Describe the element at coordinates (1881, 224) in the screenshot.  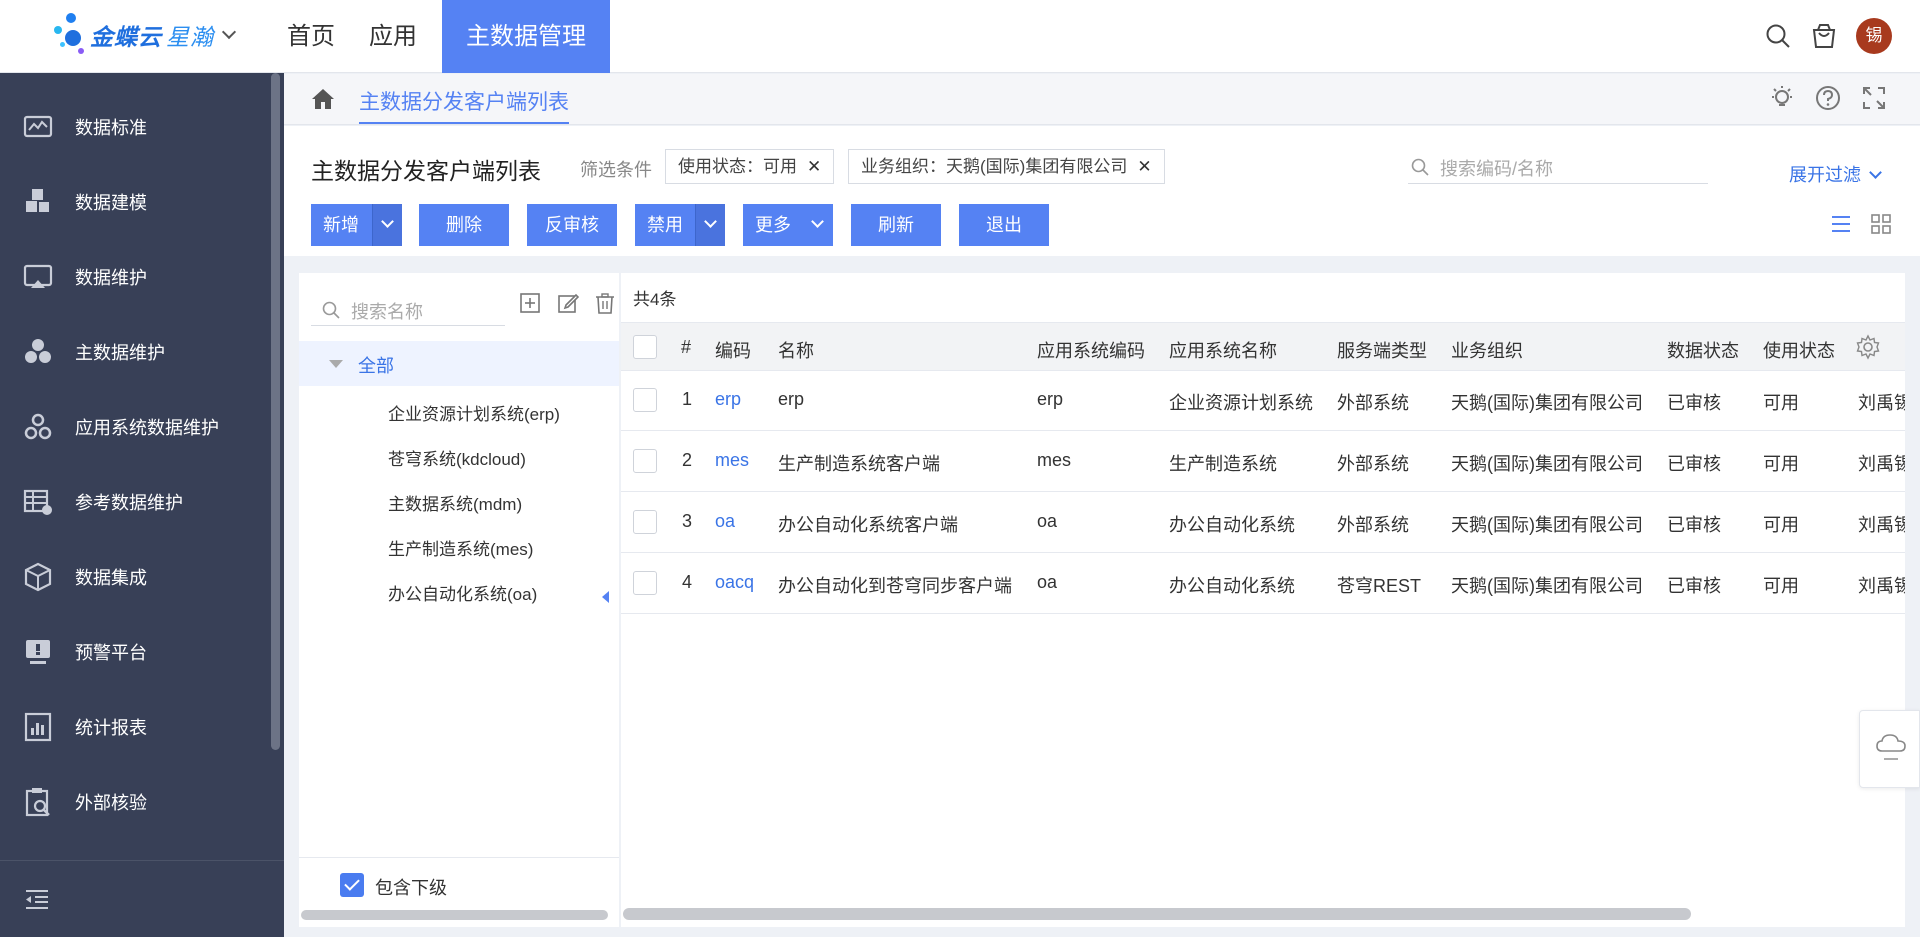
I see `card-view-icon` at that location.